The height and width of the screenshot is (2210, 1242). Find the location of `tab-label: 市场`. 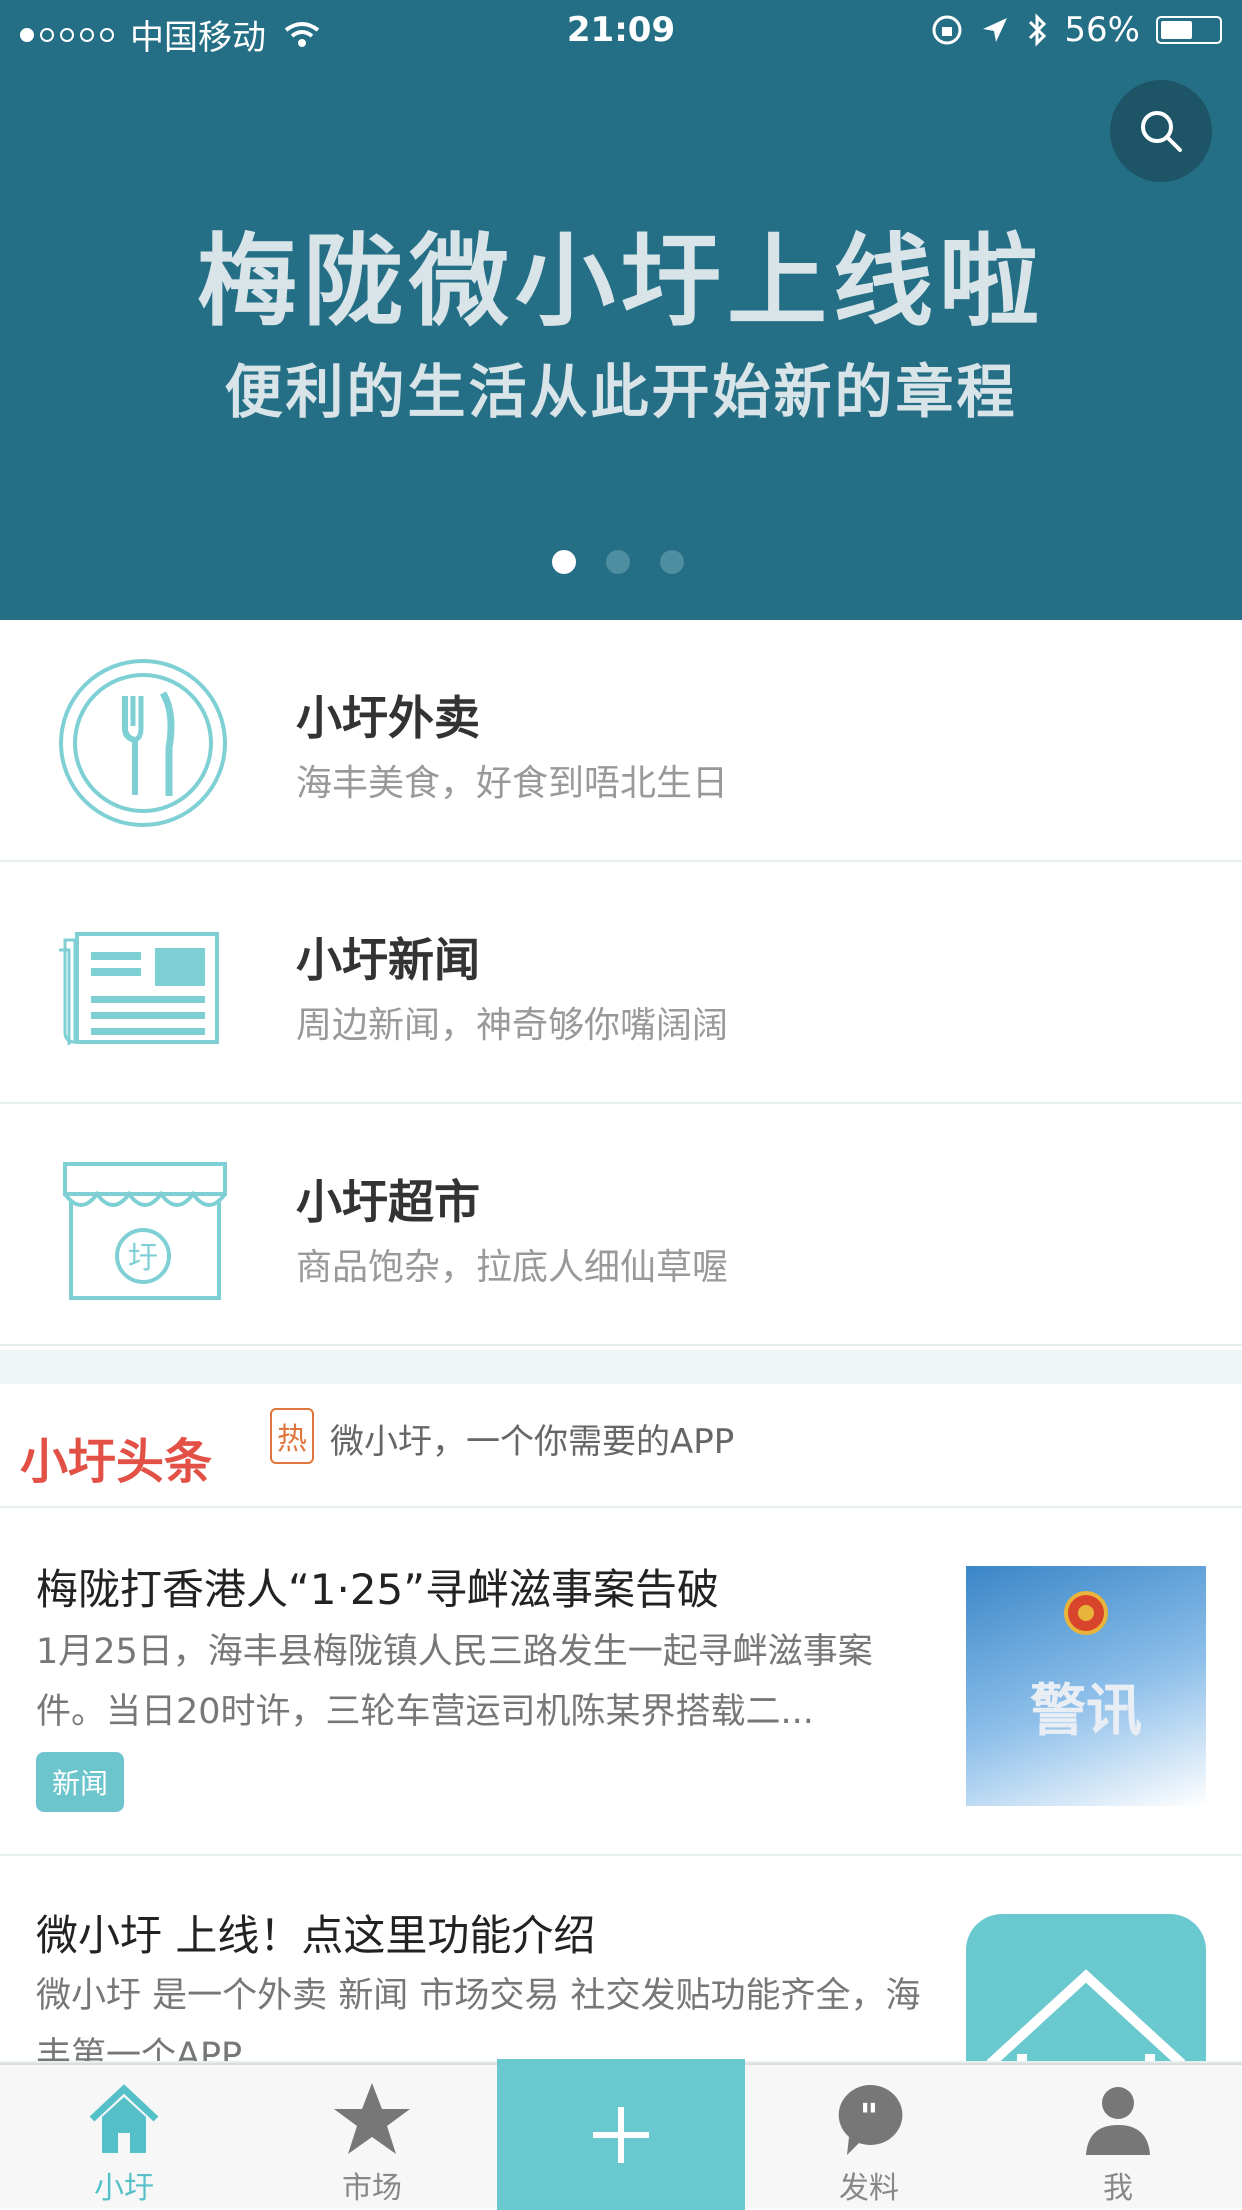

tab-label: 市场 is located at coordinates (372, 2188).